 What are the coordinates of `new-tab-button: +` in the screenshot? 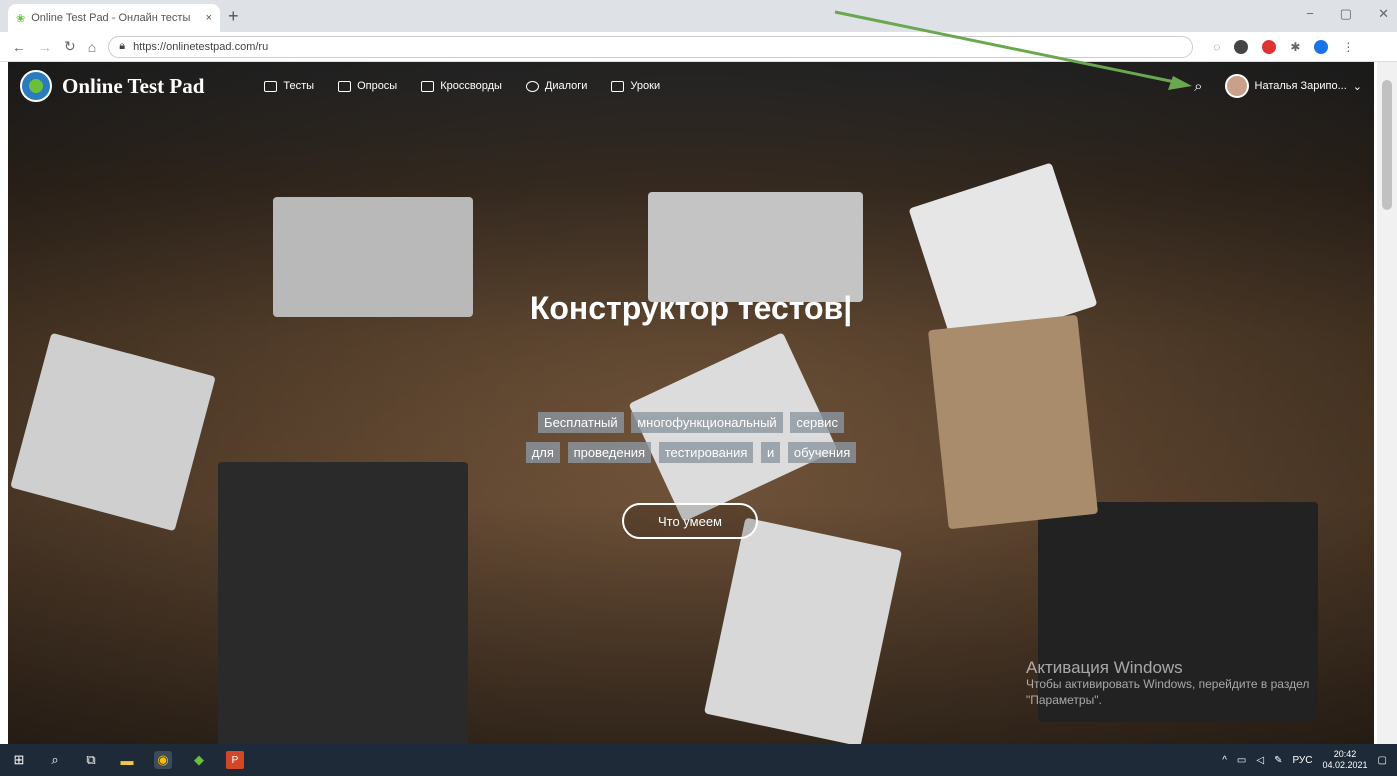 It's located at (233, 16).